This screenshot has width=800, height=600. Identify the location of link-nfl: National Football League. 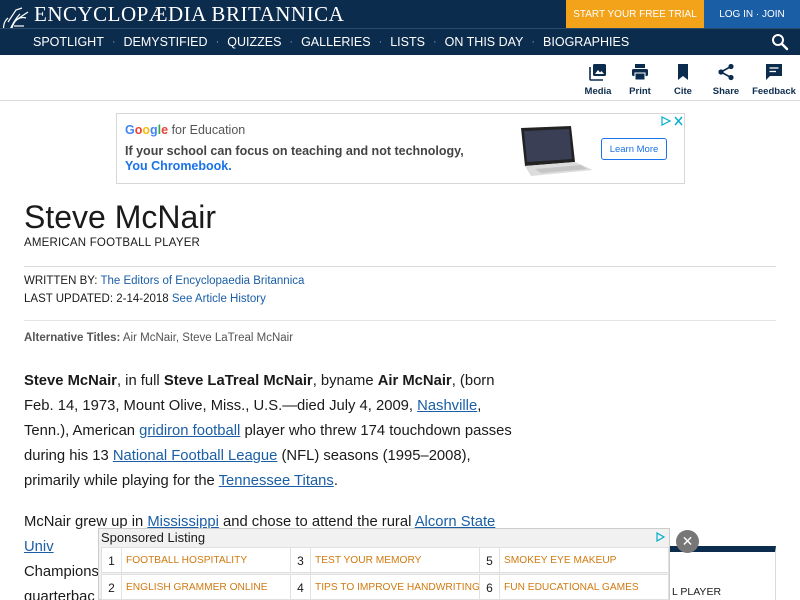
(195, 456).